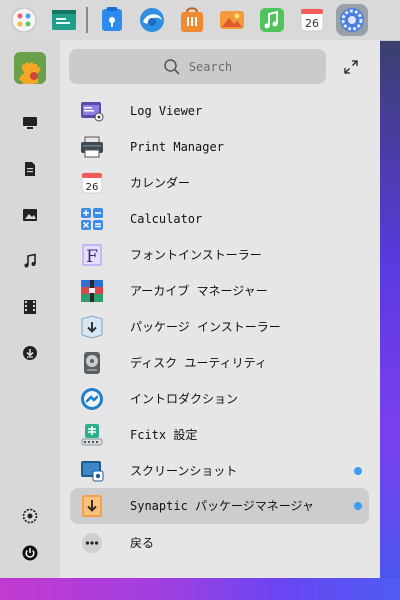 The width and height of the screenshot is (400, 600). Describe the element at coordinates (198, 363) in the screenshot. I see `app-label: ディスク ユーティリティ` at that location.